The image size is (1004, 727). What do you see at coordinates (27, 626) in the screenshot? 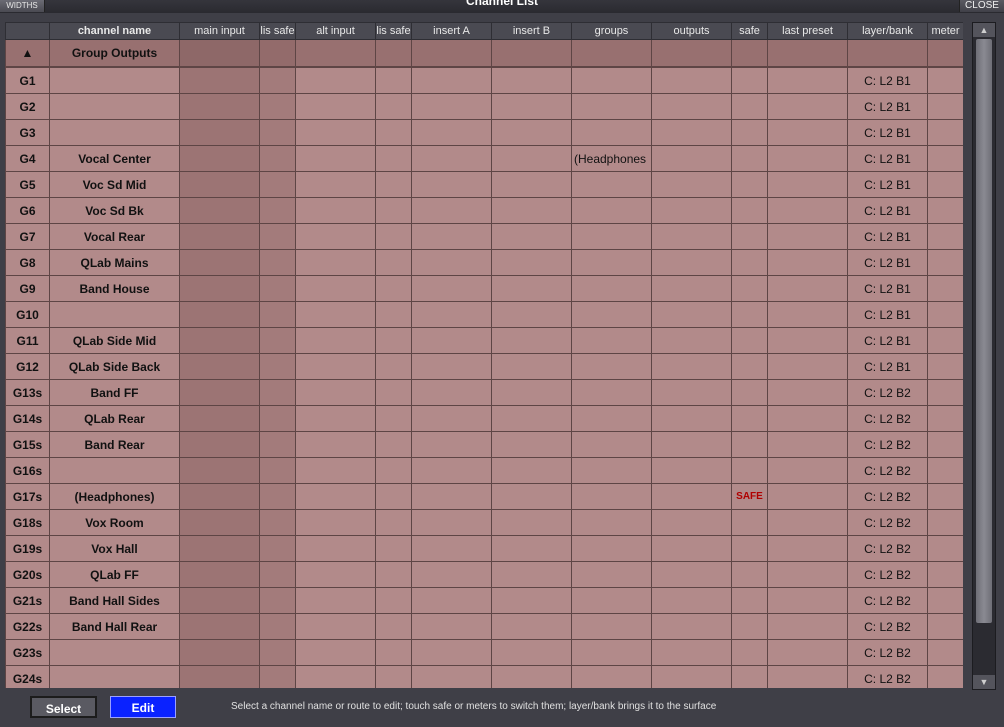
I see `channel-id: G22s` at bounding box center [27, 626].